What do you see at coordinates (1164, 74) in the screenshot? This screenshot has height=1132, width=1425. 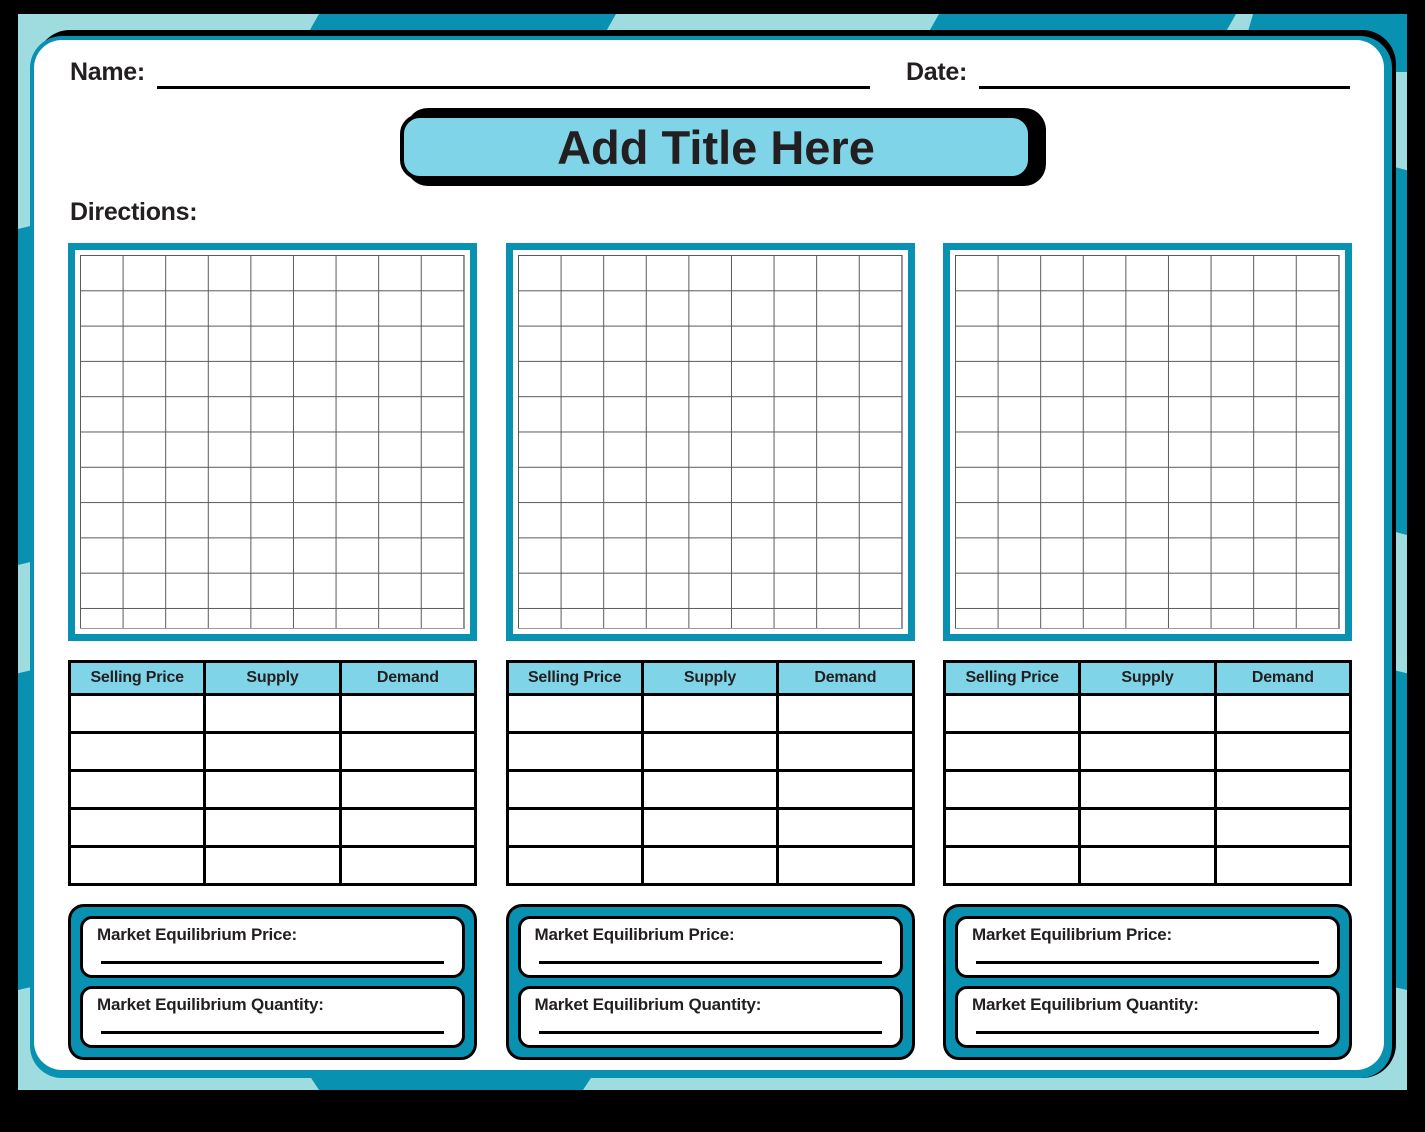 I see `date-input-line` at bounding box center [1164, 74].